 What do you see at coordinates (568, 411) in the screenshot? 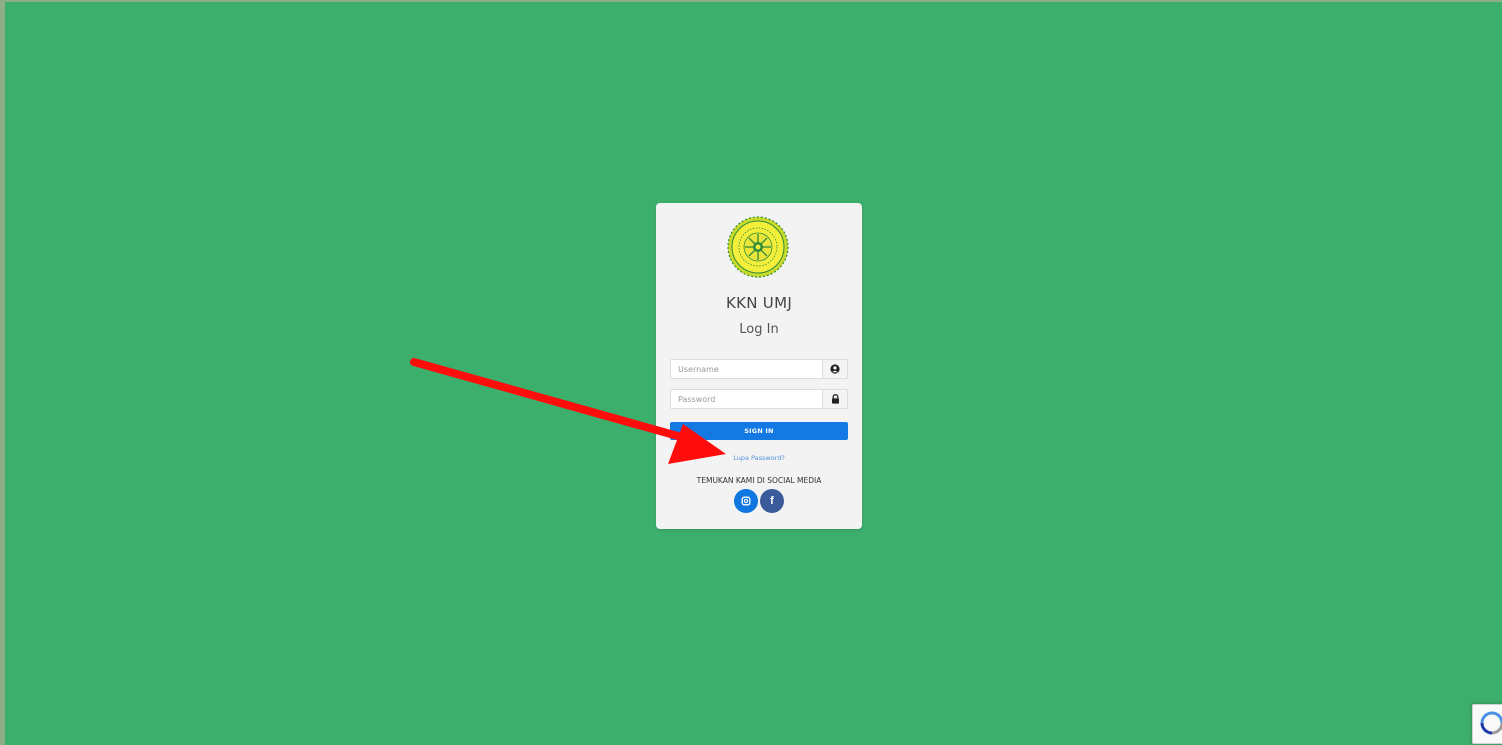
I see `red-arrow-annotation-icon` at bounding box center [568, 411].